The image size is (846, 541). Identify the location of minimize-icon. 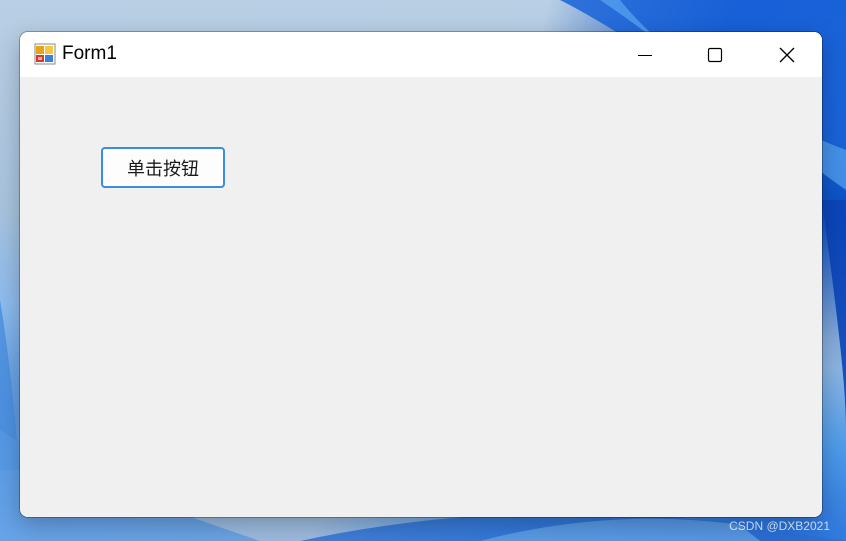
(645, 55).